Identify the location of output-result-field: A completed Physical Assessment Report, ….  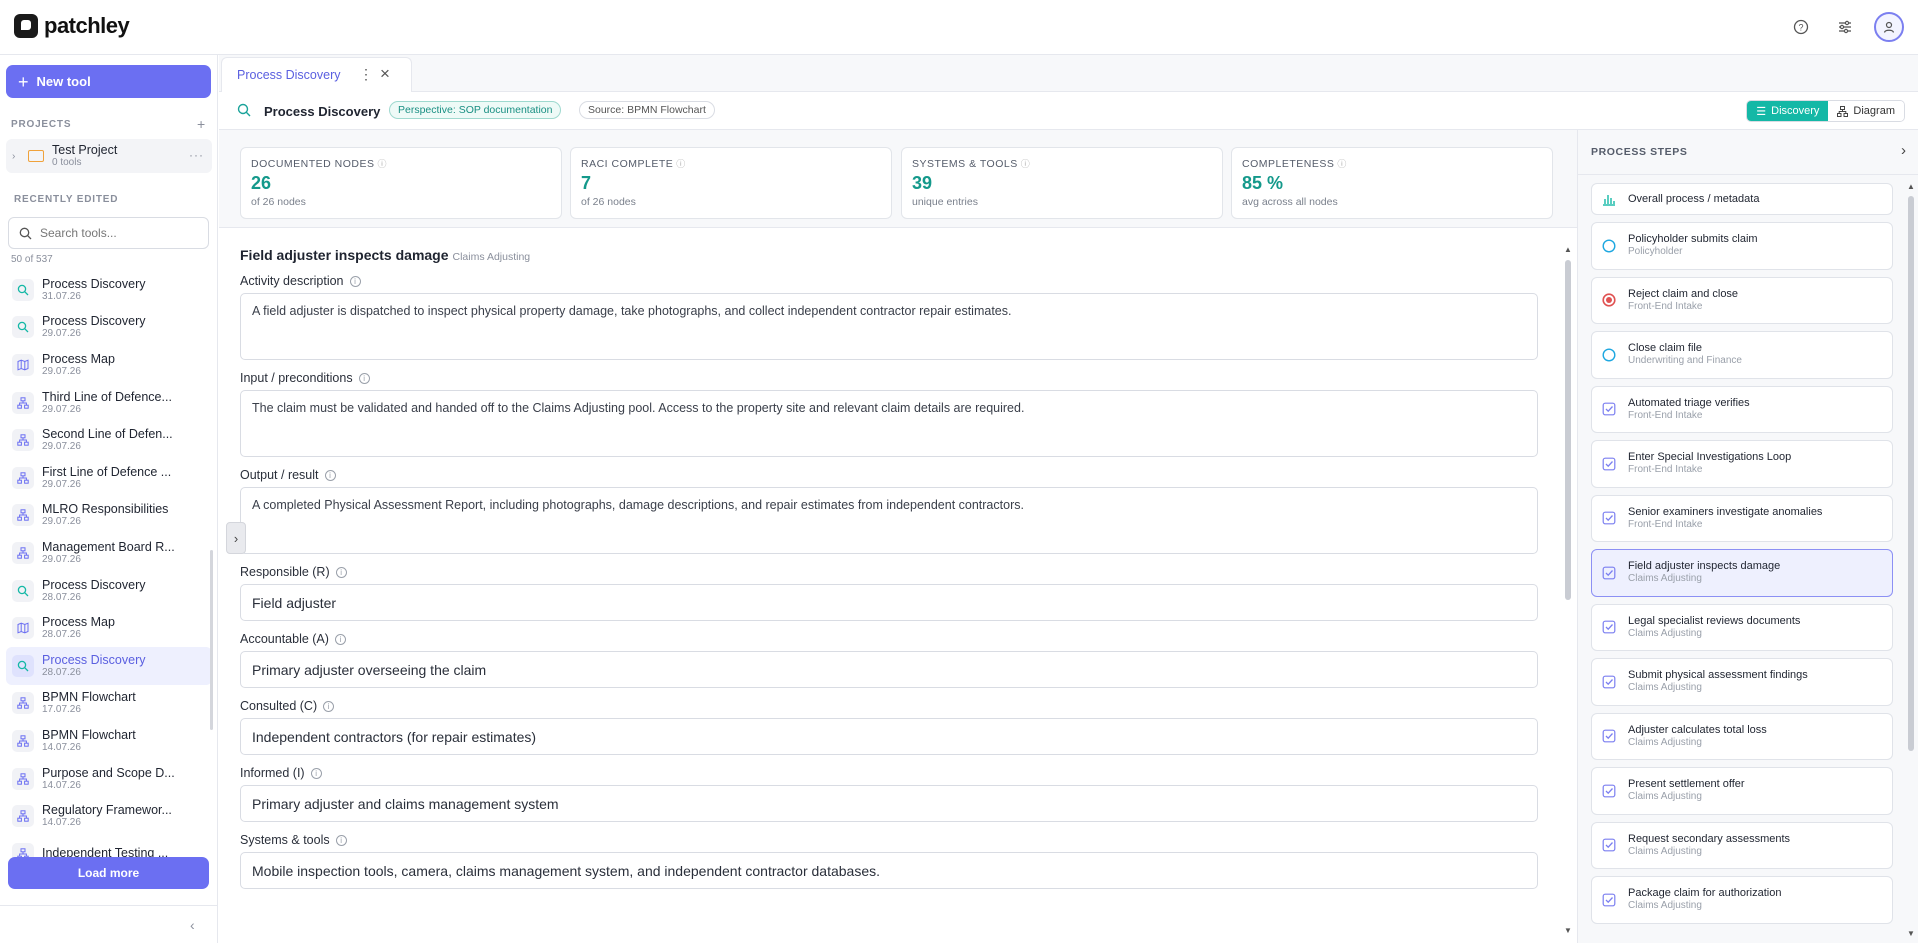
(889, 520).